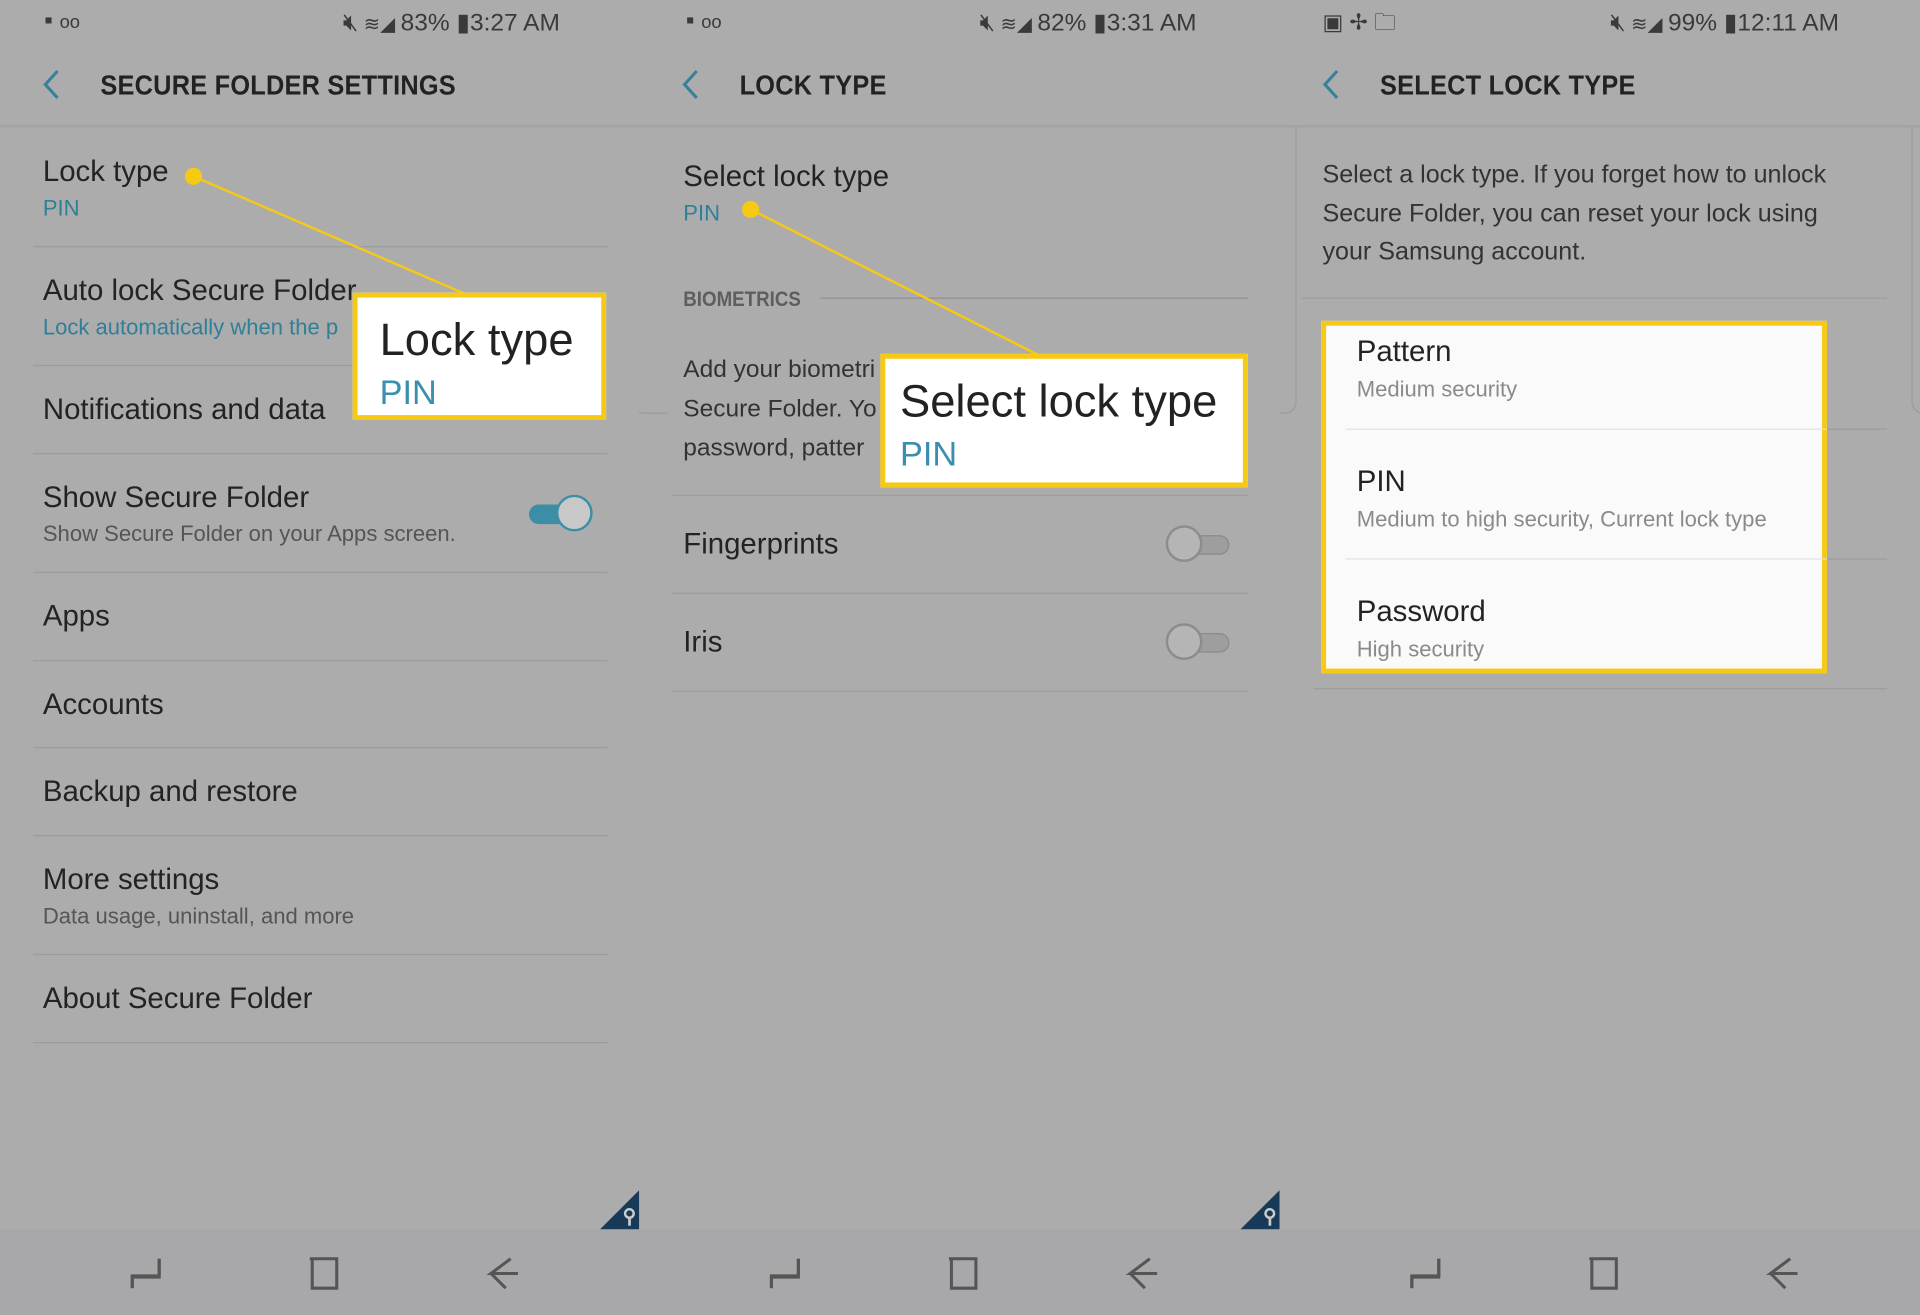 This screenshot has width=1920, height=1315. I want to click on gallery-icon: ▣, so click(1333, 22).